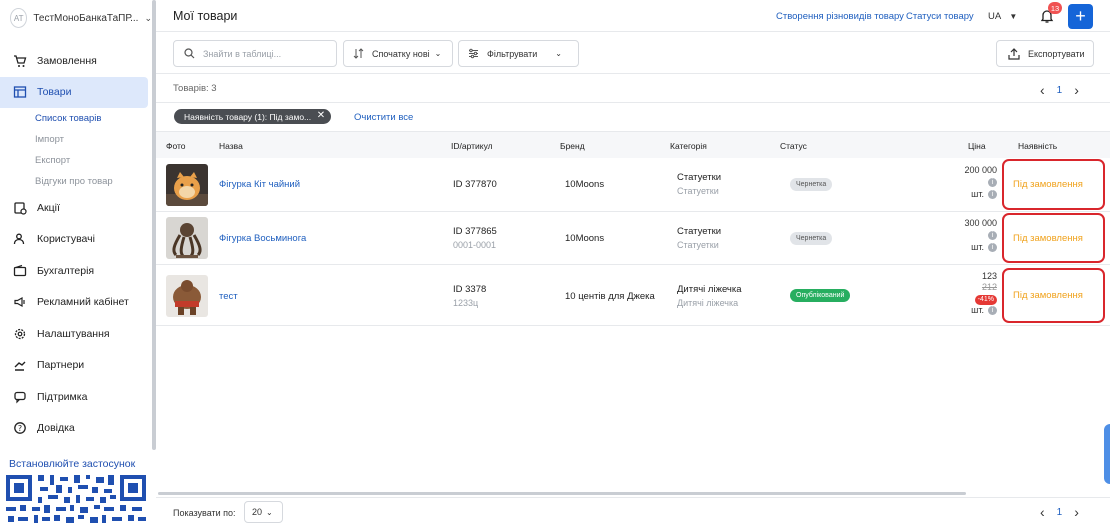  What do you see at coordinates (67, 60) in the screenshot?
I see `sidebar-item-label: Замовлення` at bounding box center [67, 60].